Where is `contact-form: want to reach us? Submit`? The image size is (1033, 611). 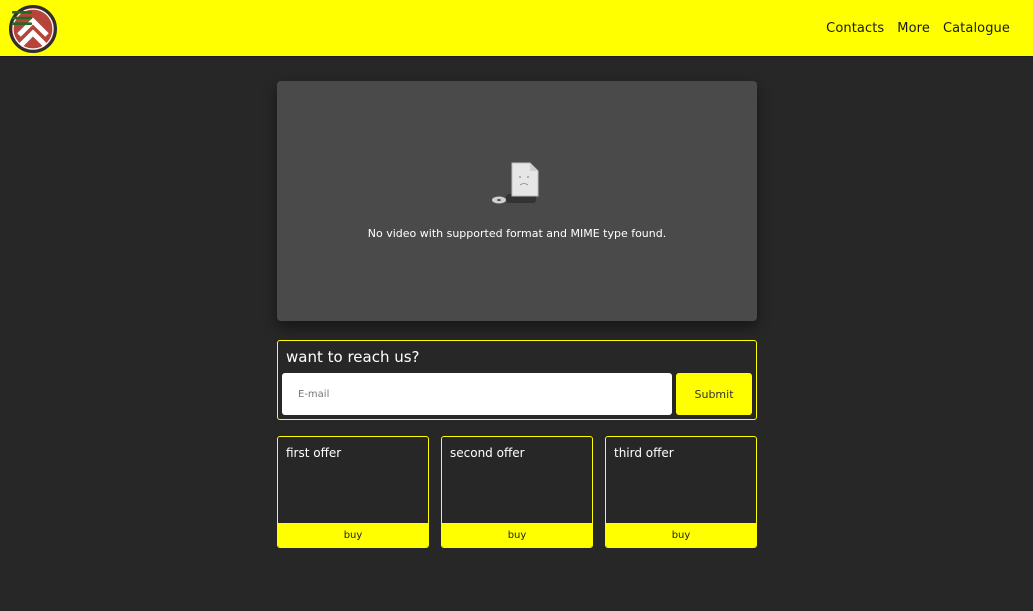 contact-form: want to reach us? Submit is located at coordinates (517, 380).